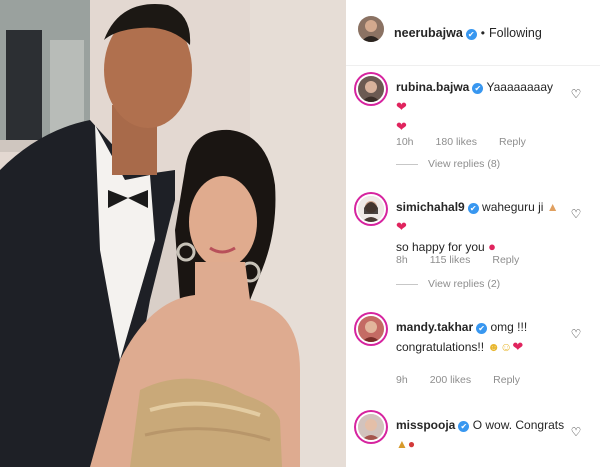 Image resolution: width=600 pixels, height=467 pixels. Describe the element at coordinates (402, 260) in the screenshot. I see `comment-time: 8h` at that location.